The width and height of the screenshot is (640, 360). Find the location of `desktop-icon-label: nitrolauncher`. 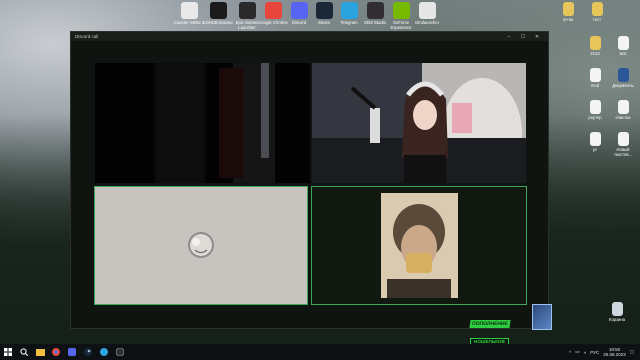

desktop-icon-label: nitrolauncher is located at coordinates (427, 22).